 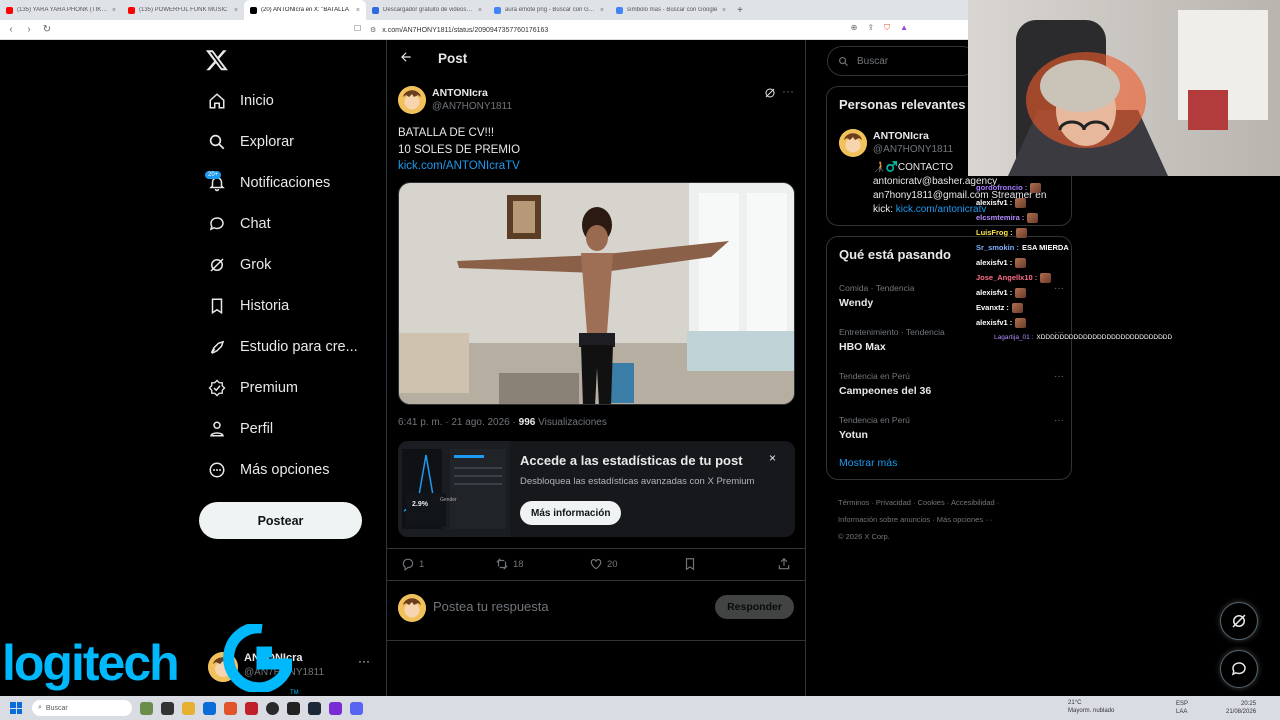 What do you see at coordinates (854, 28) in the screenshot?
I see `zoom-icon: ⊕` at bounding box center [854, 28].